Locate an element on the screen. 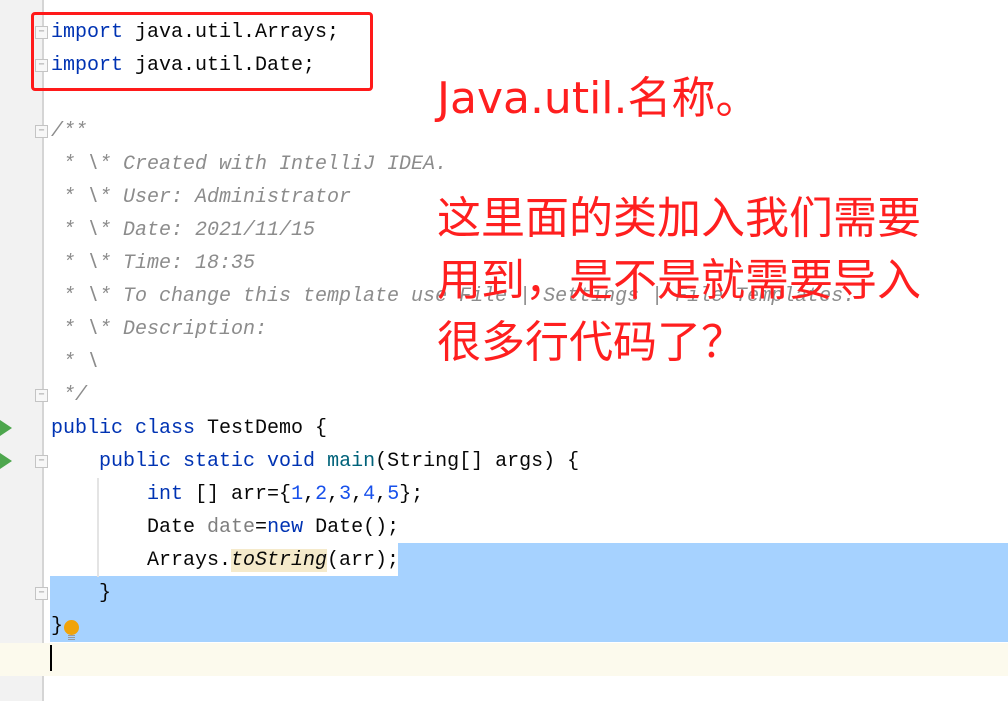 This screenshot has height=701, width=1008. code-token: * \* Description: is located at coordinates (159, 329).